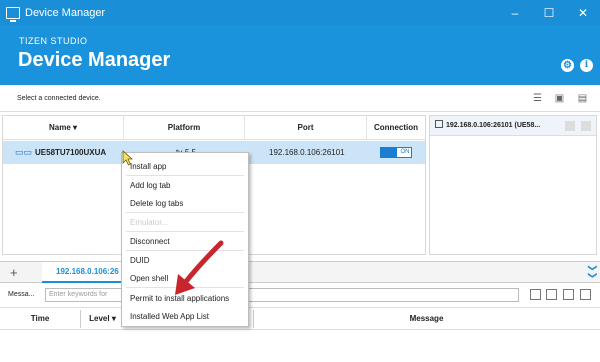 The width and height of the screenshot is (600, 362). What do you see at coordinates (585, 294) in the screenshot?
I see `scroll-lock-icon` at bounding box center [585, 294].